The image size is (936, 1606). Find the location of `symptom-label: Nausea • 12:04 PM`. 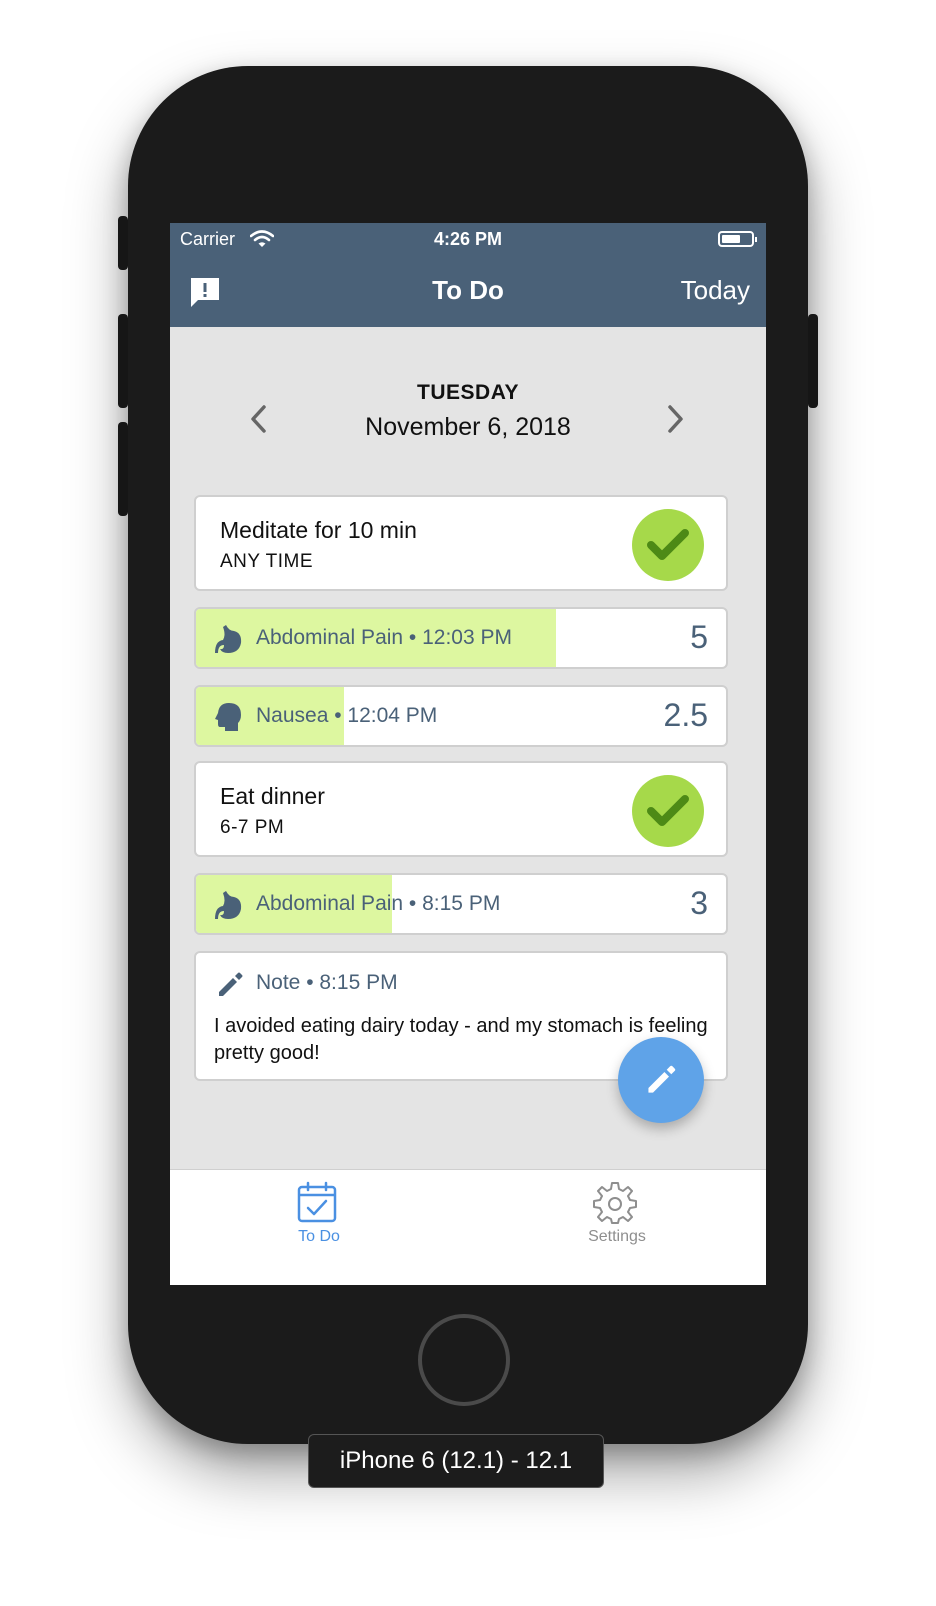

symptom-label: Nausea • 12:04 PM is located at coordinates (347, 715).